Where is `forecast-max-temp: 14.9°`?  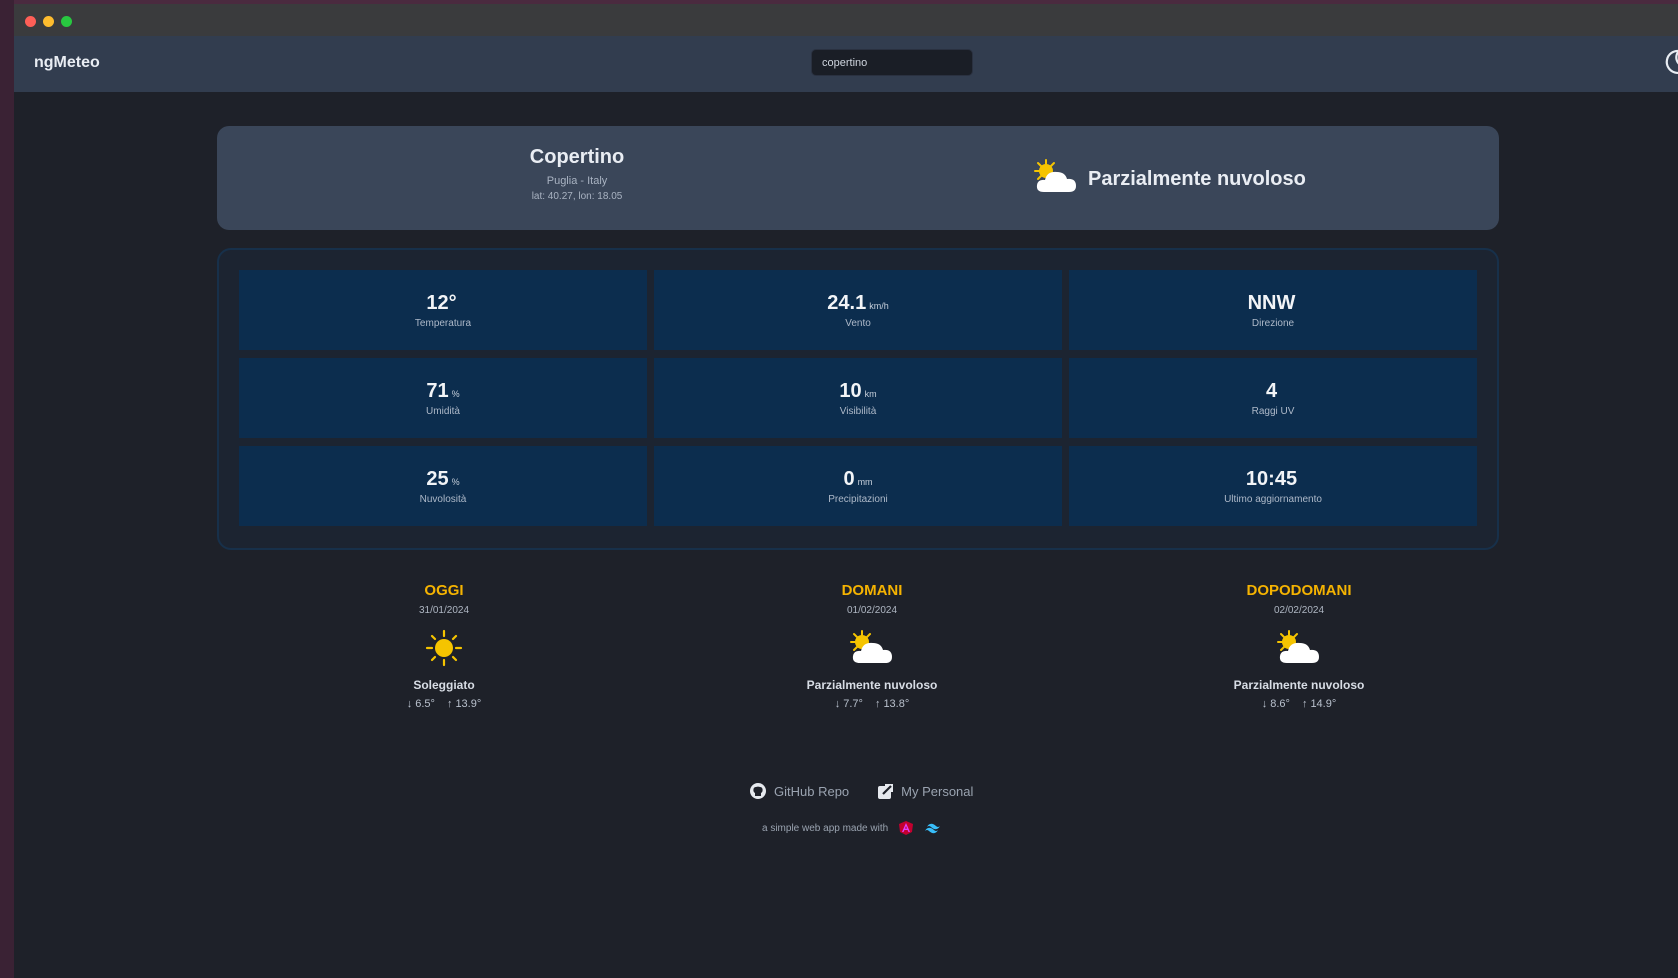 forecast-max-temp: 14.9° is located at coordinates (1323, 704).